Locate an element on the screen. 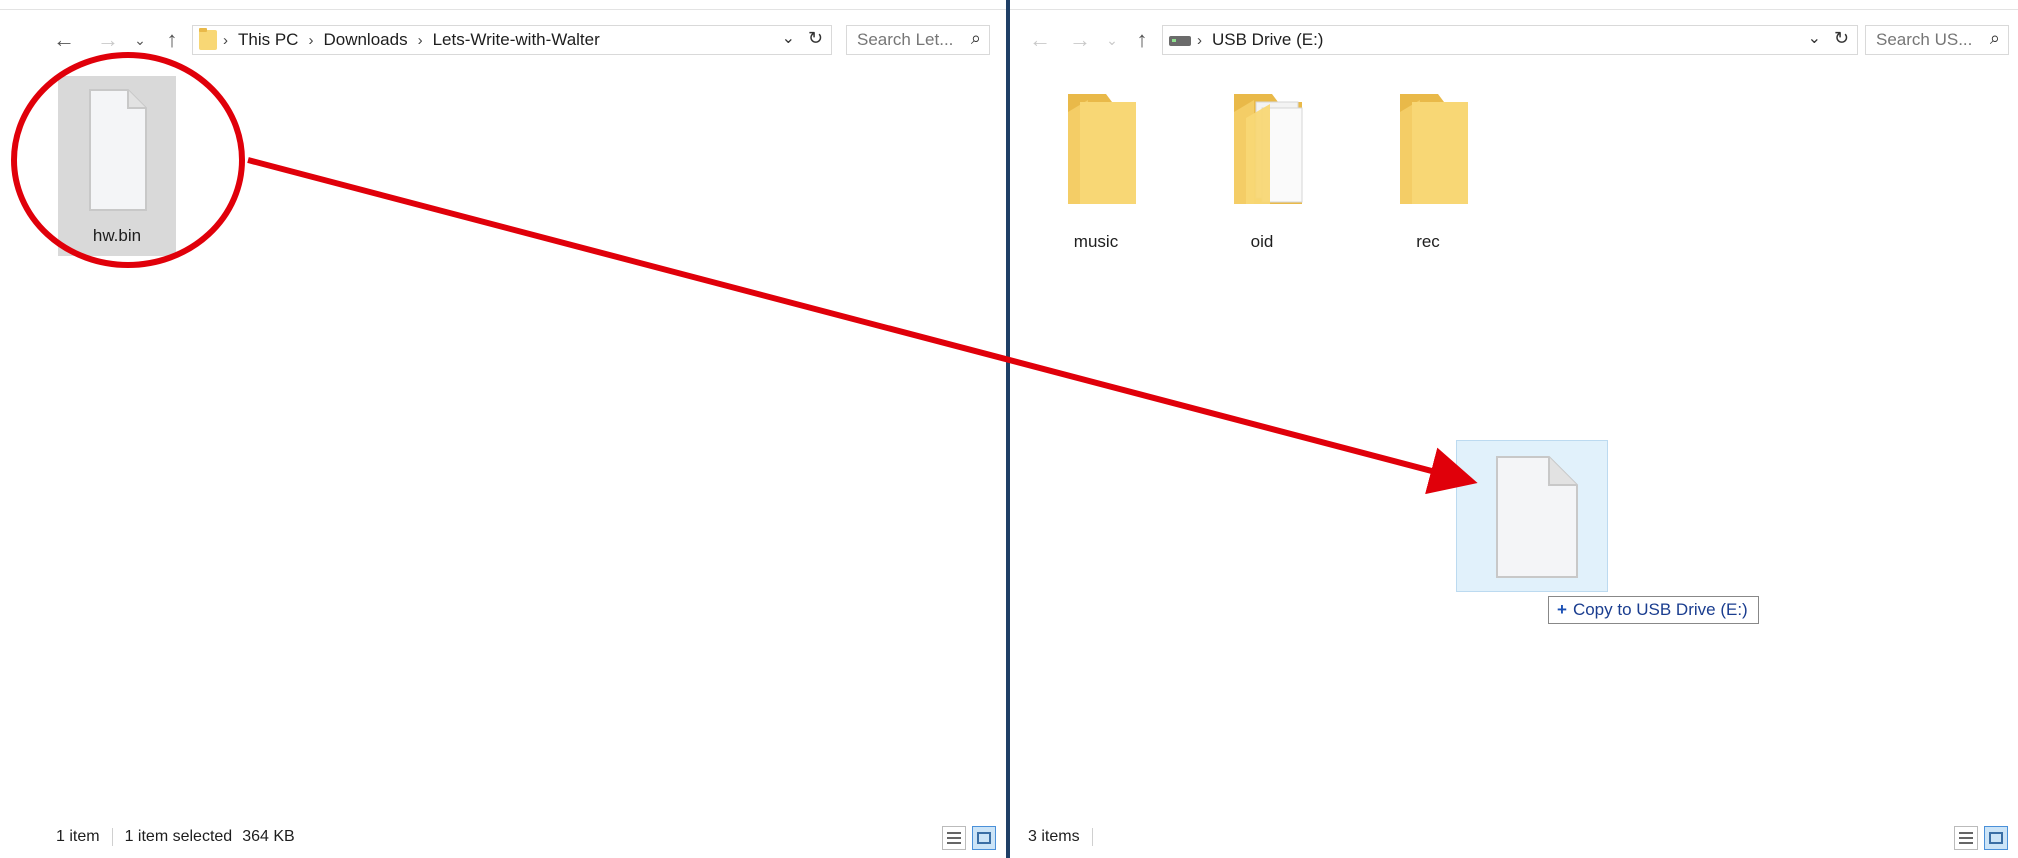 The width and height of the screenshot is (2018, 858). drag-preview is located at coordinates (1532, 516).